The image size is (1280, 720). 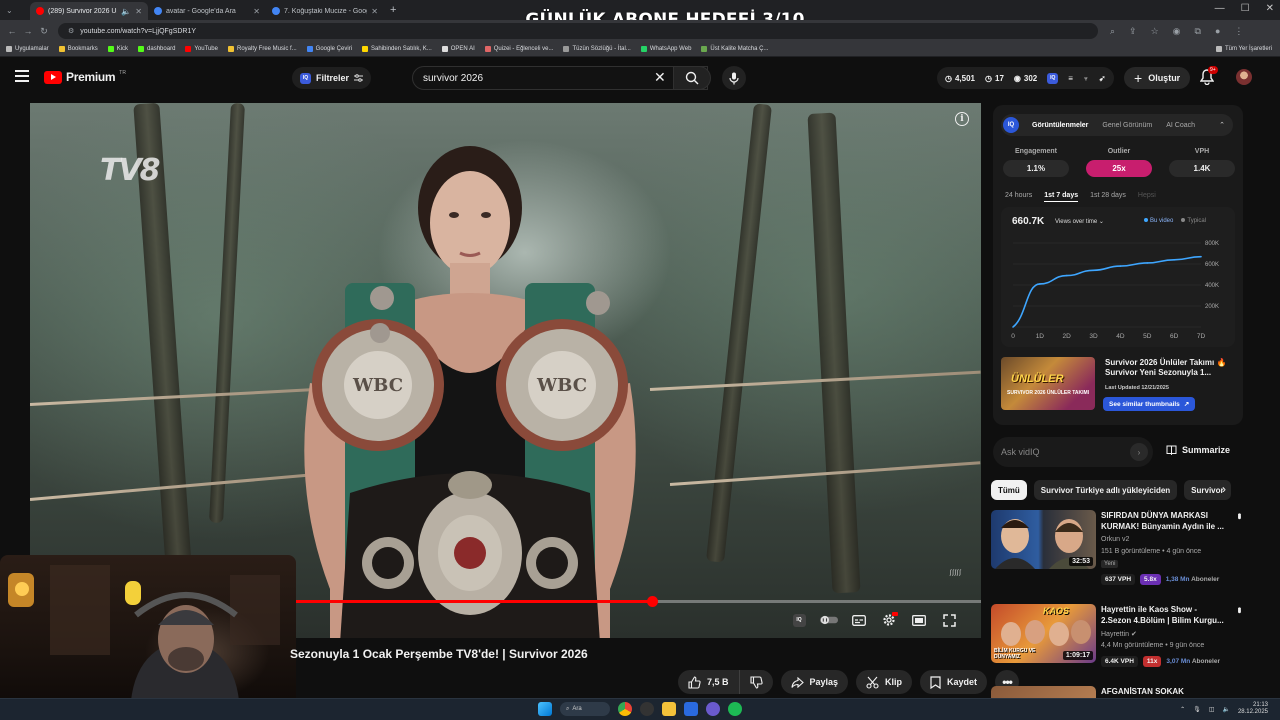 What do you see at coordinates (578, 31) in the screenshot?
I see `url-field: ⚙ youtube.com/watch?v=LjjQFgSDR1Y` at bounding box center [578, 31].